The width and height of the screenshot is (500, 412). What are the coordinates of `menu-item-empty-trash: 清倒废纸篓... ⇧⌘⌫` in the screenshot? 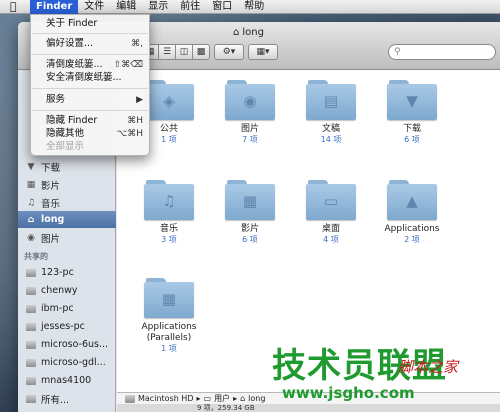 It's located at (90, 65).